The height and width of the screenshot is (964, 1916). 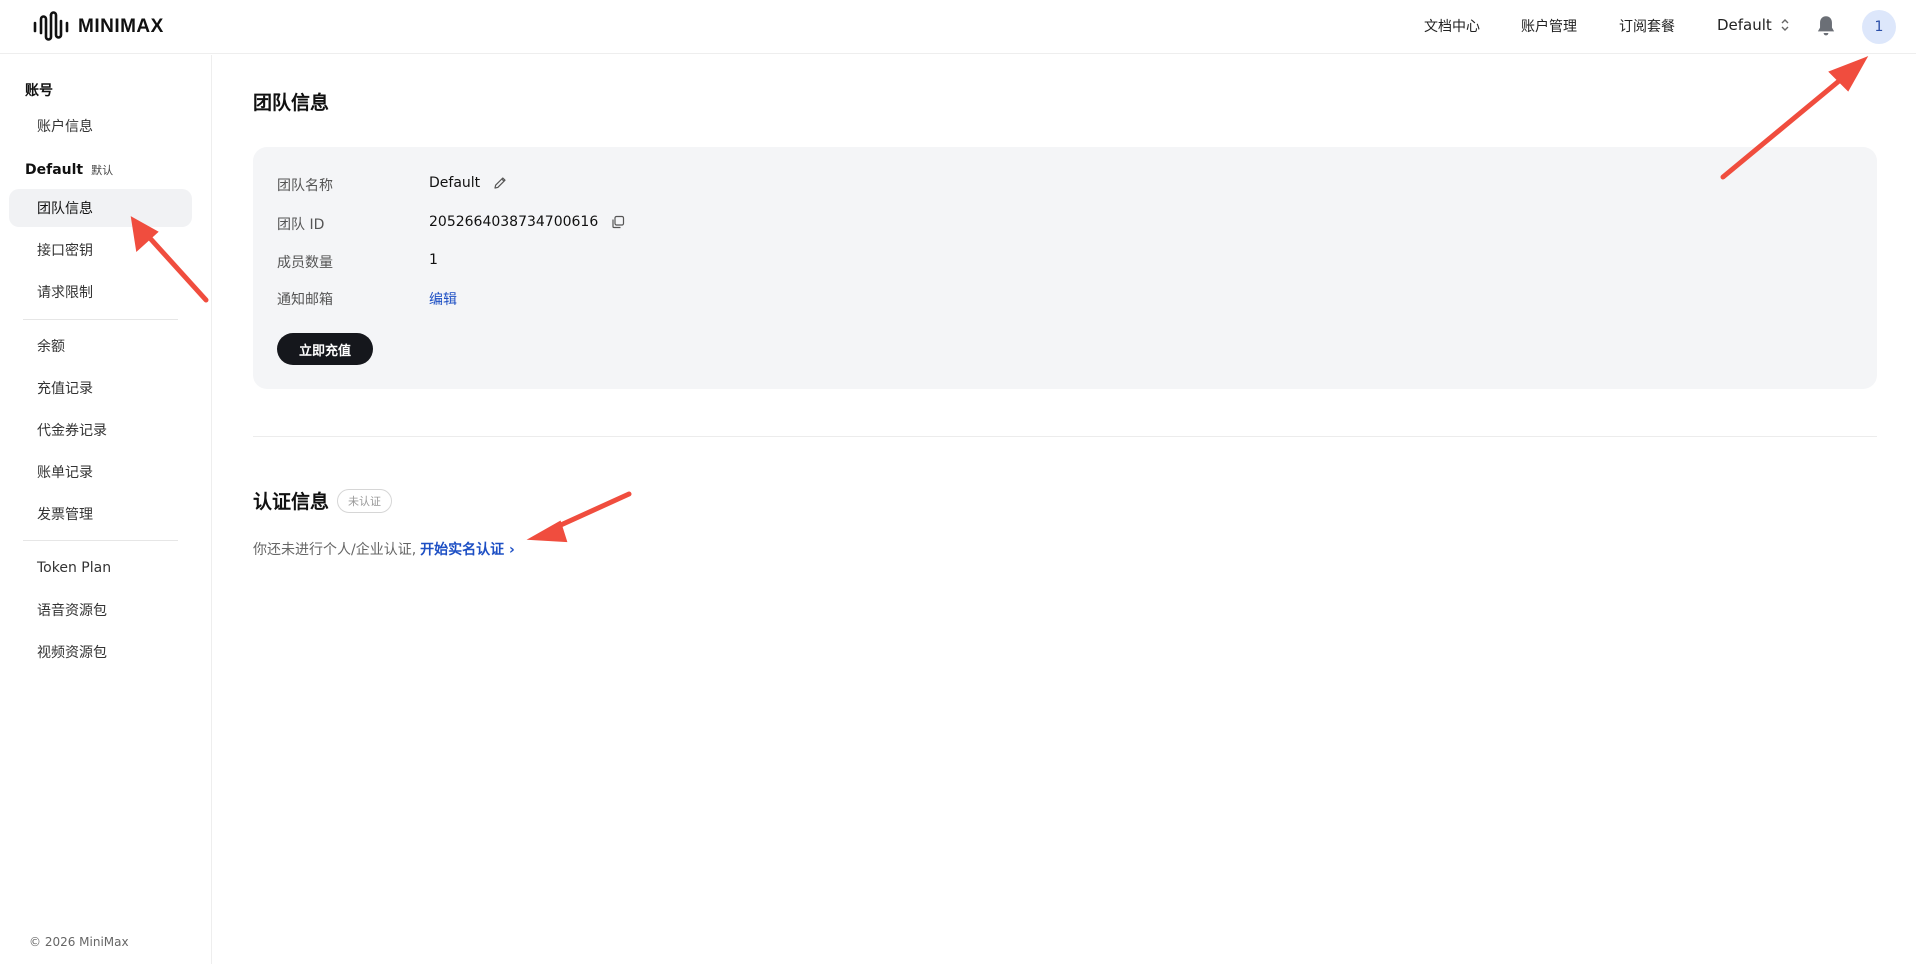 I want to click on sidebar-group-team: Default 默认, so click(x=69, y=170).